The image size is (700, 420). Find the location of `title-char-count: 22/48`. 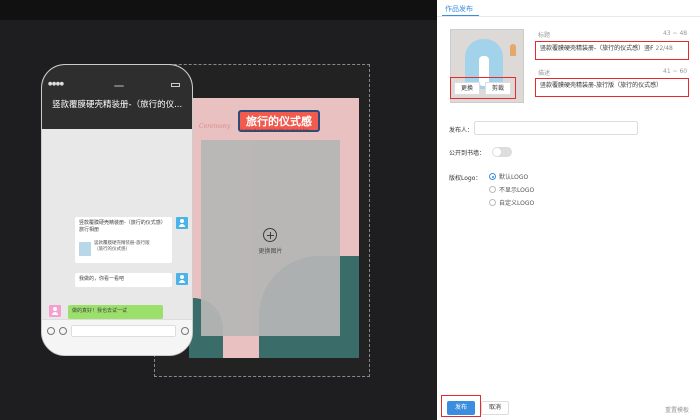

title-char-count: 22/48 is located at coordinates (664, 48).